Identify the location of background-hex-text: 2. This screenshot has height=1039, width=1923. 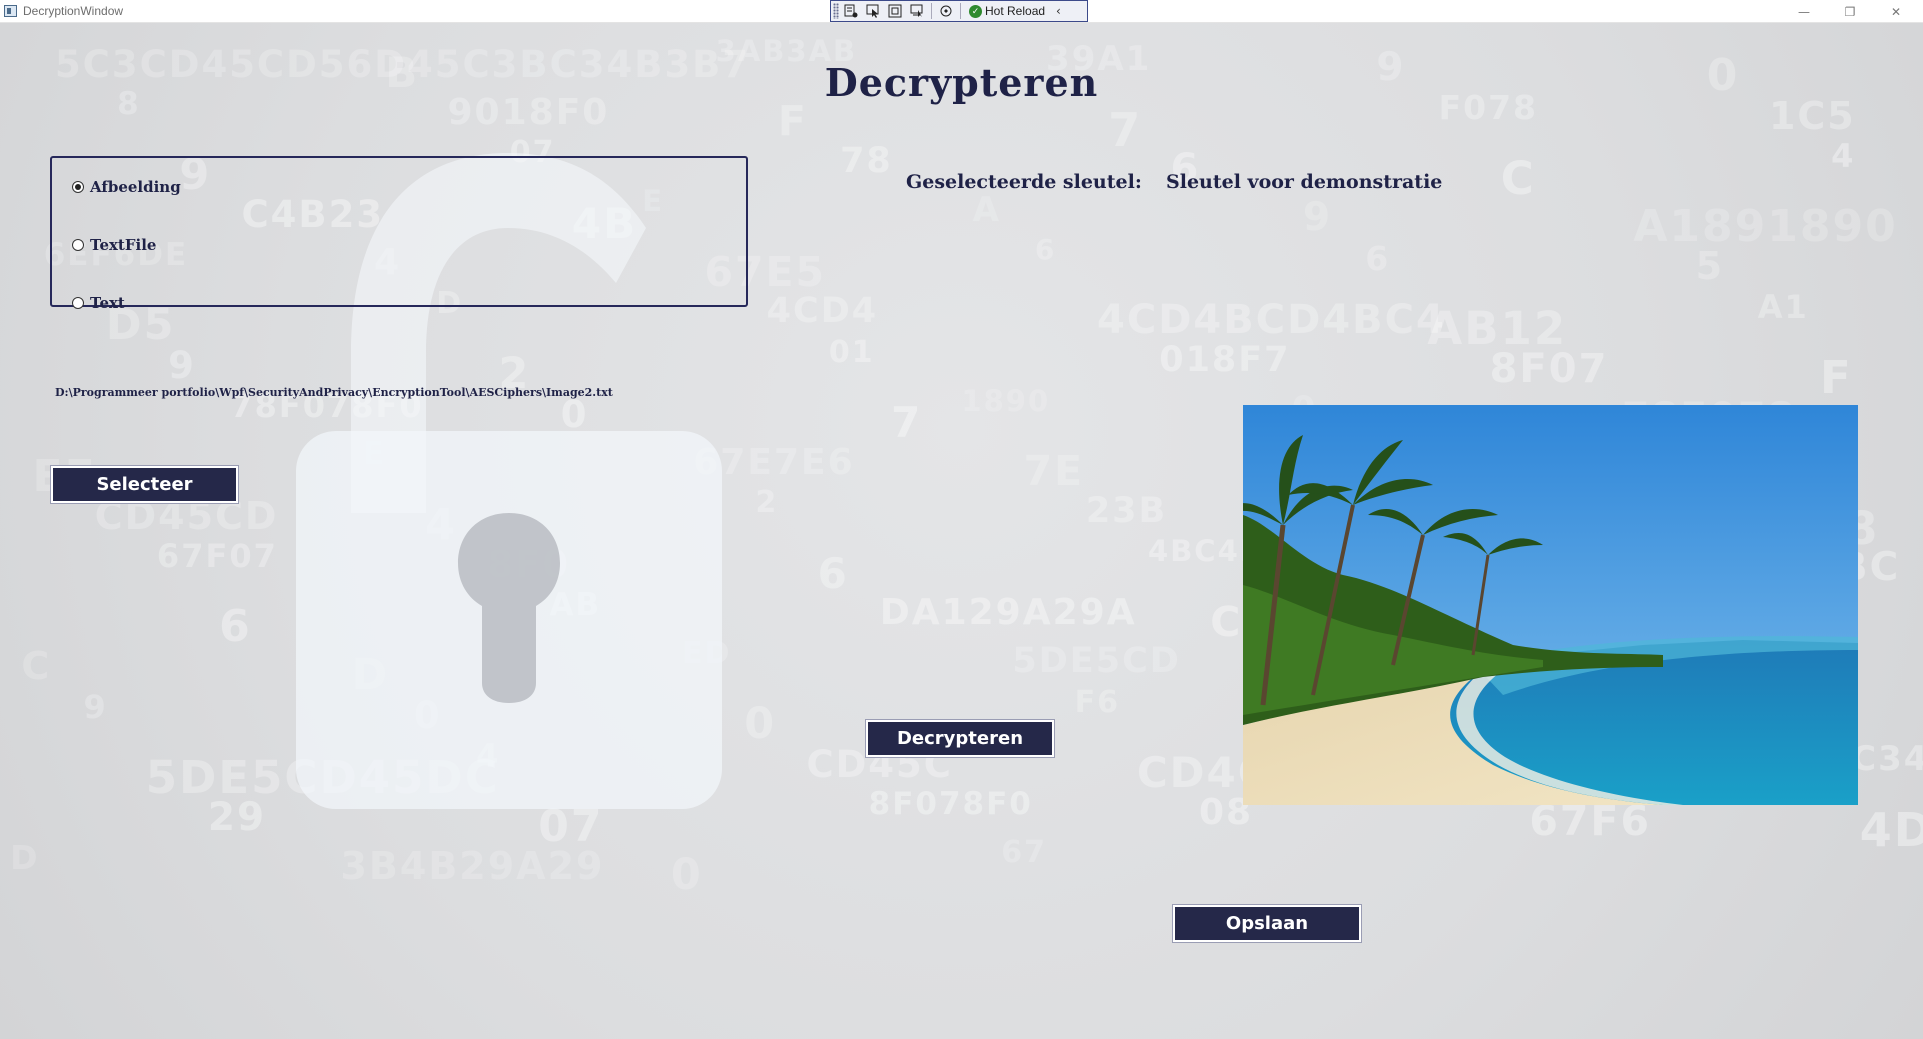
(767, 503).